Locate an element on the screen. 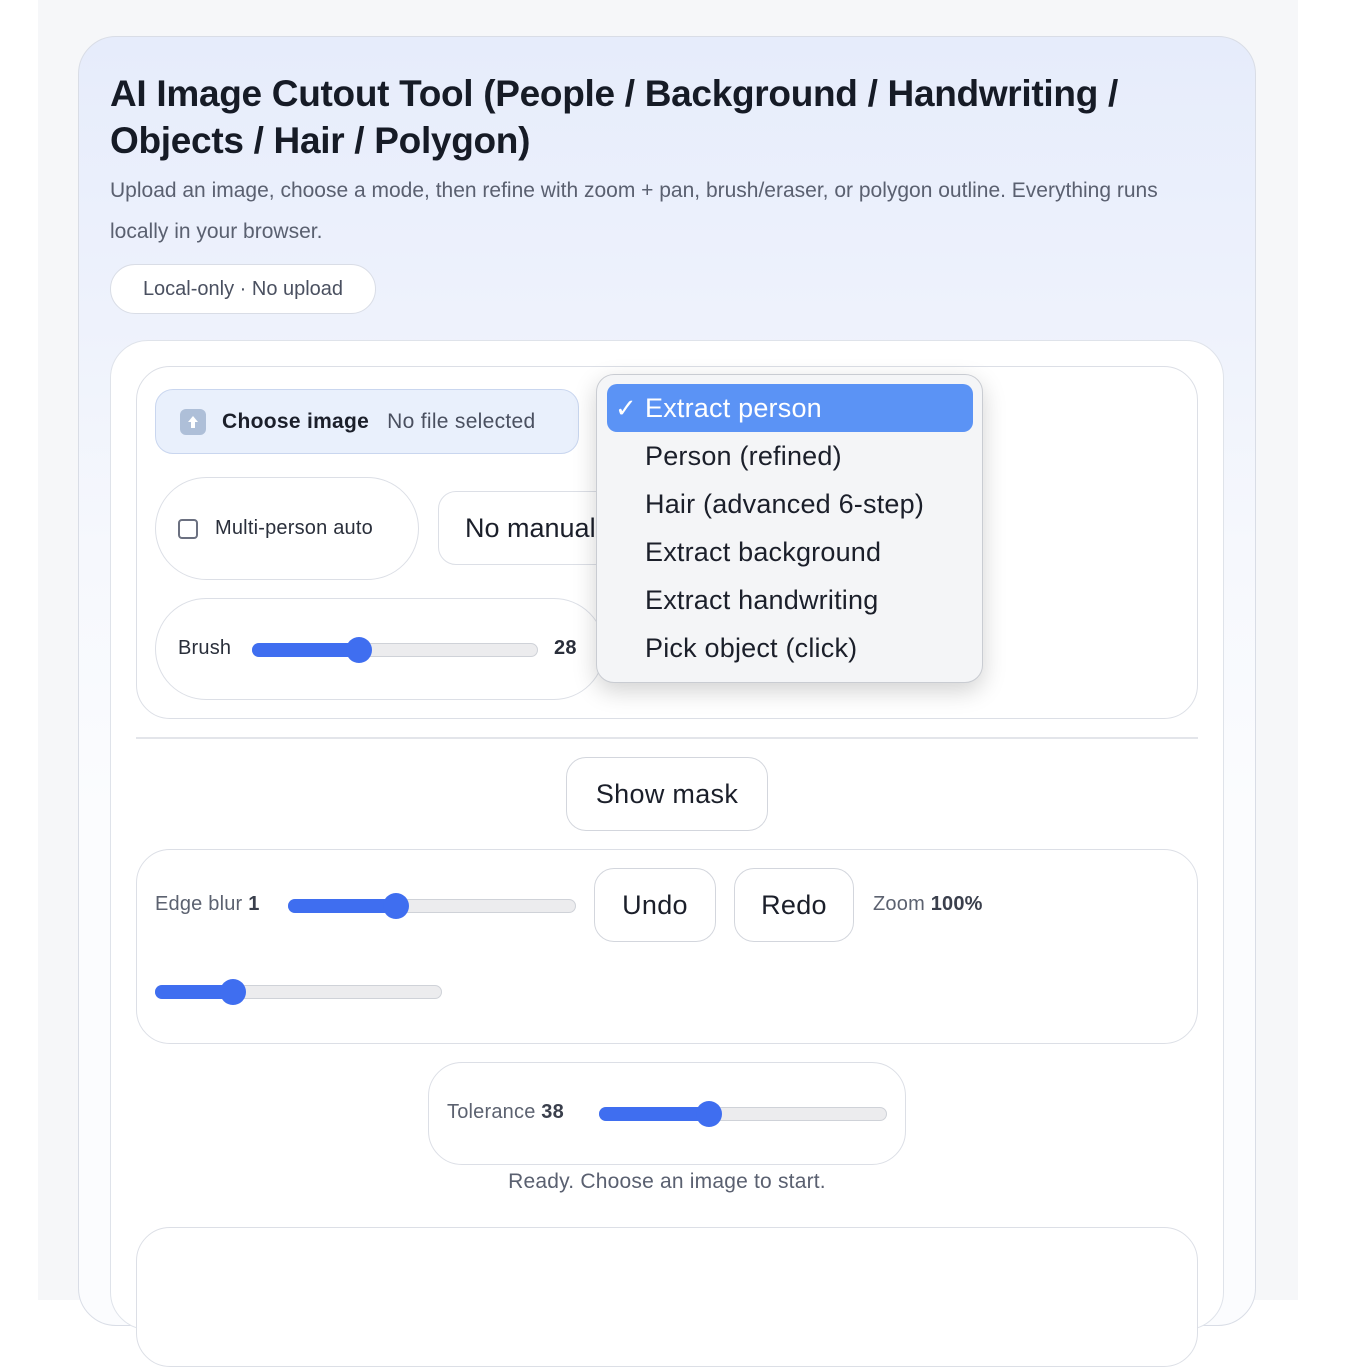 This screenshot has height=1367, width=1364. brush-slider-thumb is located at coordinates (358, 650).